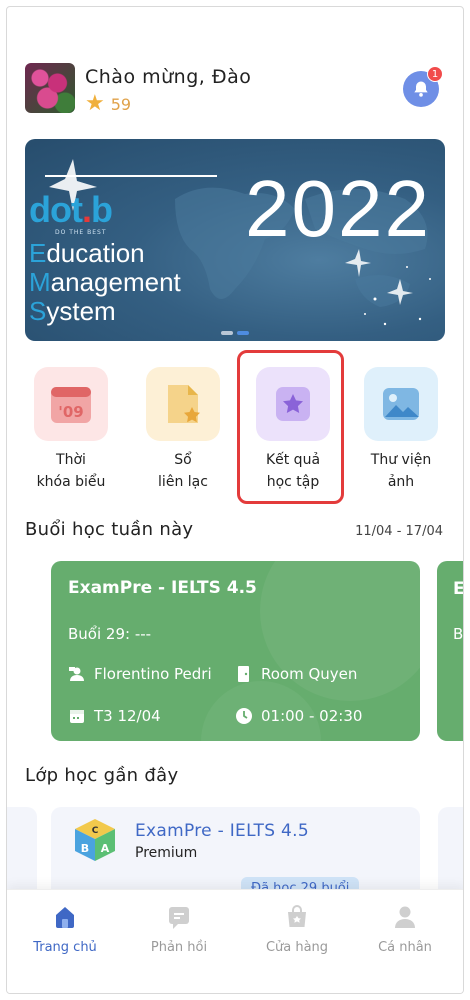 This screenshot has height=1000, width=470. What do you see at coordinates (458, 589) in the screenshot?
I see `peek-title: E` at bounding box center [458, 589].